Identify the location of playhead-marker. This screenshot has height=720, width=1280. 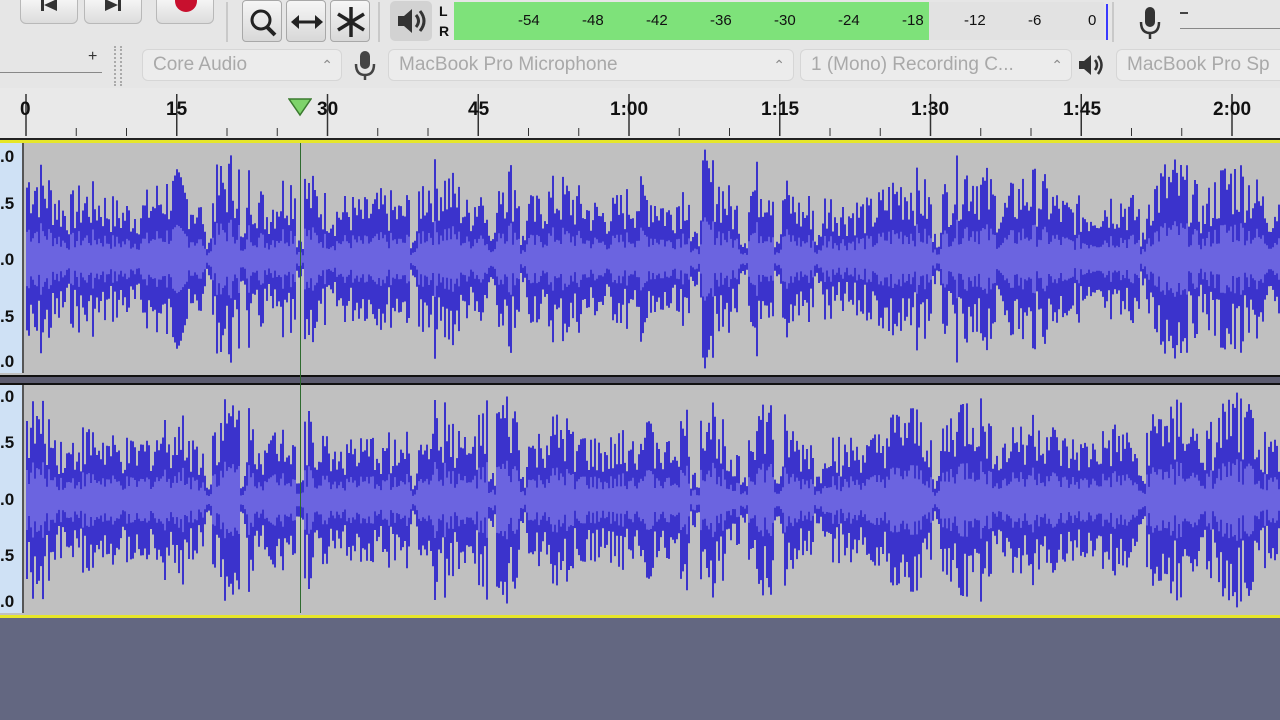
(300, 107).